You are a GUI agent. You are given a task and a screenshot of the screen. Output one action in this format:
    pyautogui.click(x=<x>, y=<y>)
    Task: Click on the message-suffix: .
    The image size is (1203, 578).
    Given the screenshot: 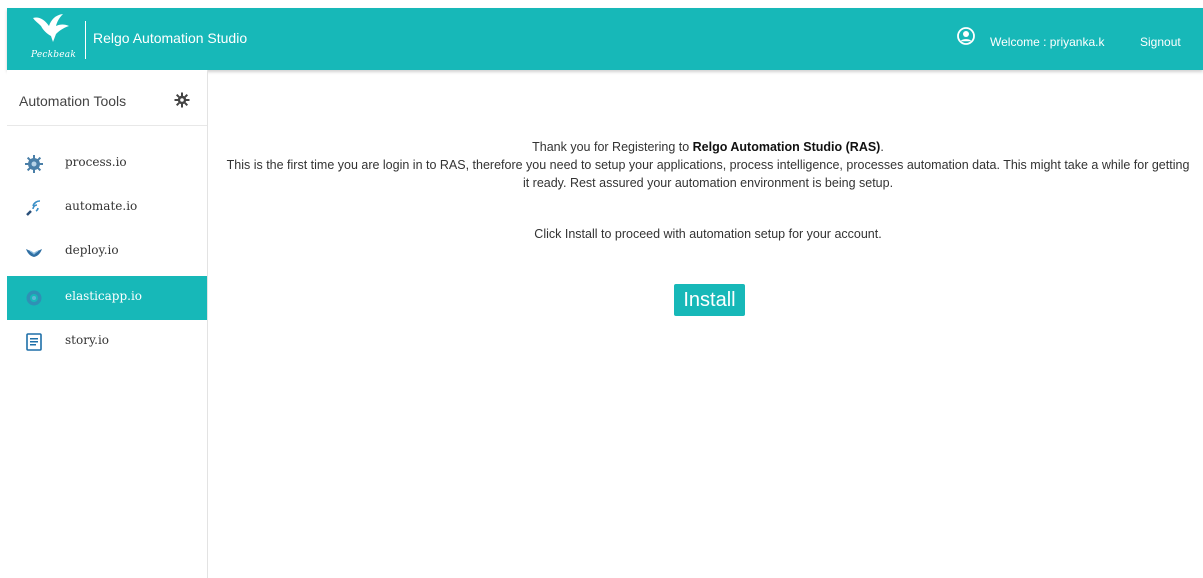 What is the action you would take?
    pyautogui.click(x=882, y=147)
    